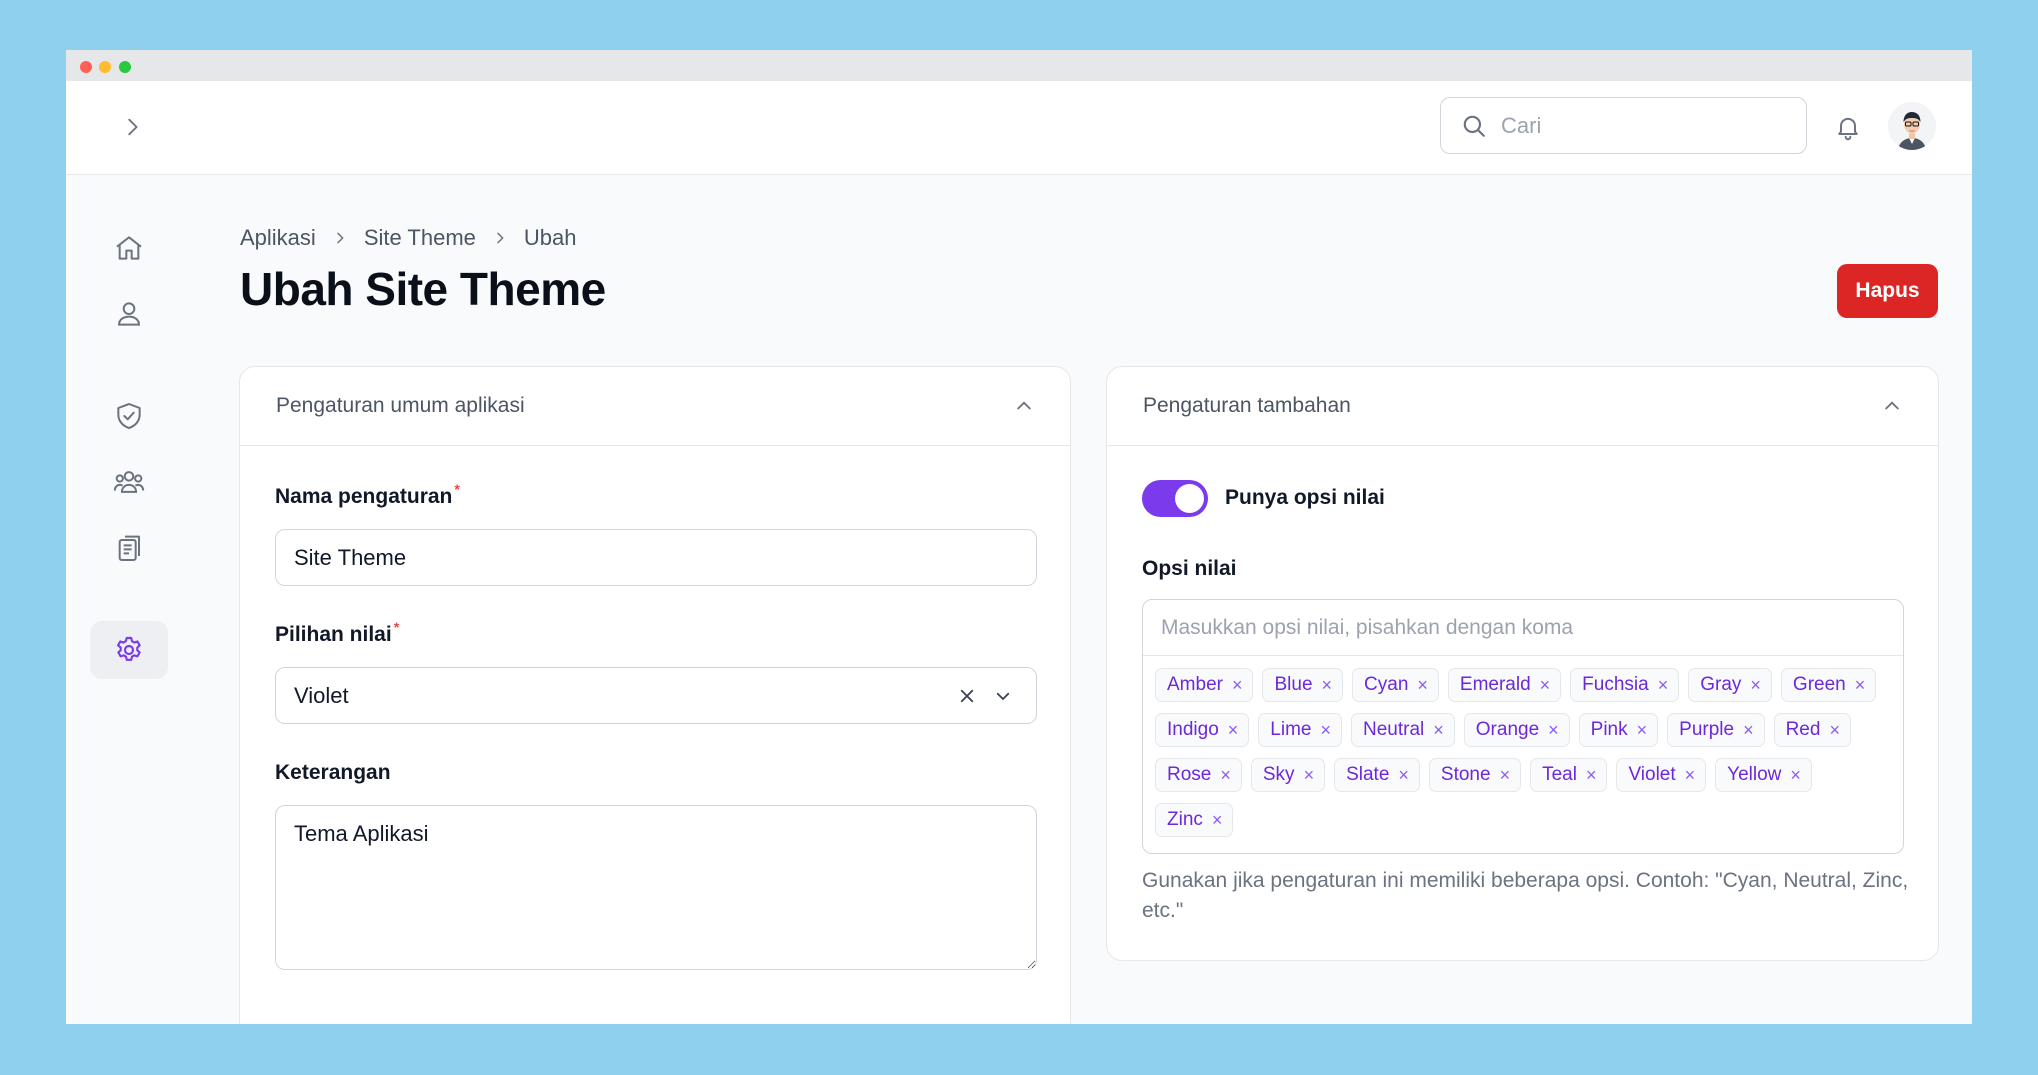 The height and width of the screenshot is (1075, 2038). Describe the element at coordinates (1474, 126) in the screenshot. I see `search-icon` at that location.